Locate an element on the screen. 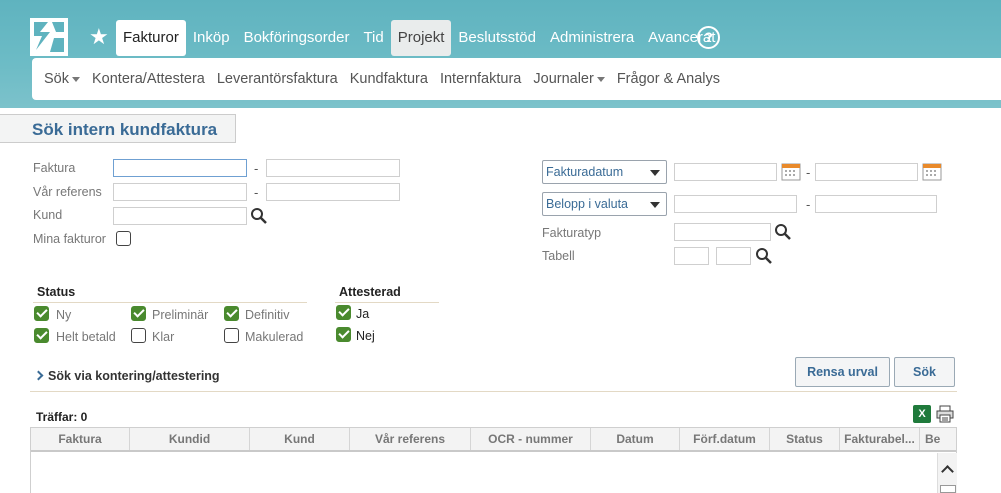 The height and width of the screenshot is (493, 1001). nav-inkop: Inköp is located at coordinates (211, 38).